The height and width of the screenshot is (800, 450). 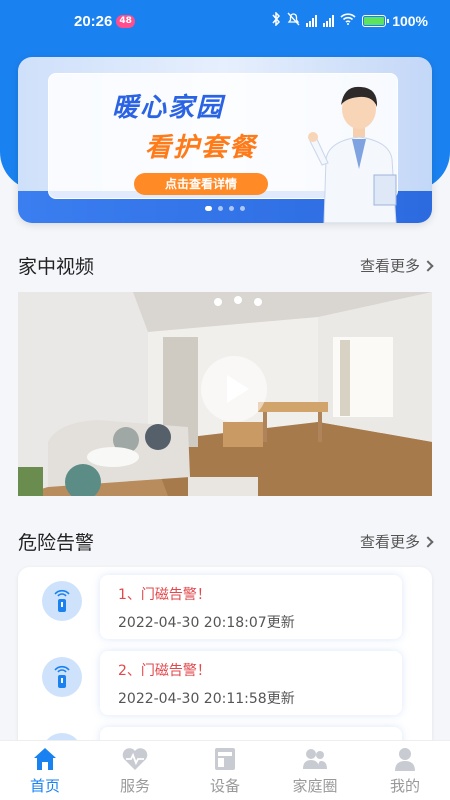 I want to click on status-bar: 20:26 48 100%, so click(x=225, y=21).